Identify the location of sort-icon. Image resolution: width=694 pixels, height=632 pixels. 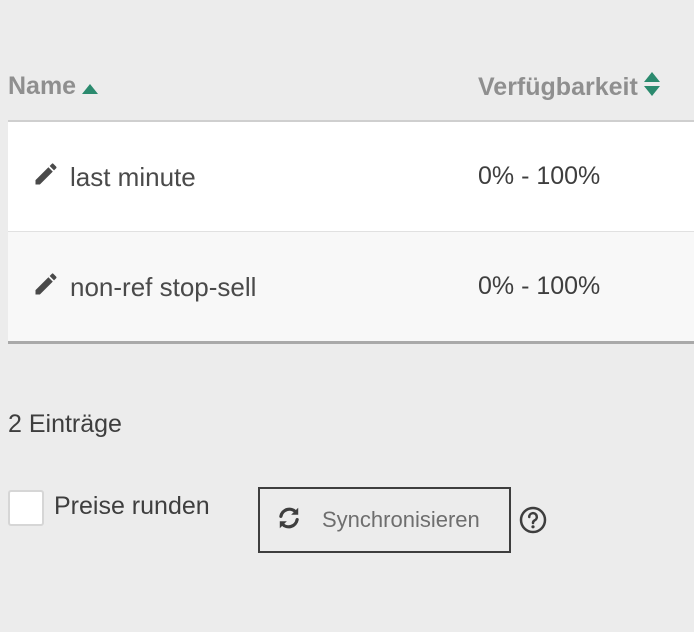
(651, 87).